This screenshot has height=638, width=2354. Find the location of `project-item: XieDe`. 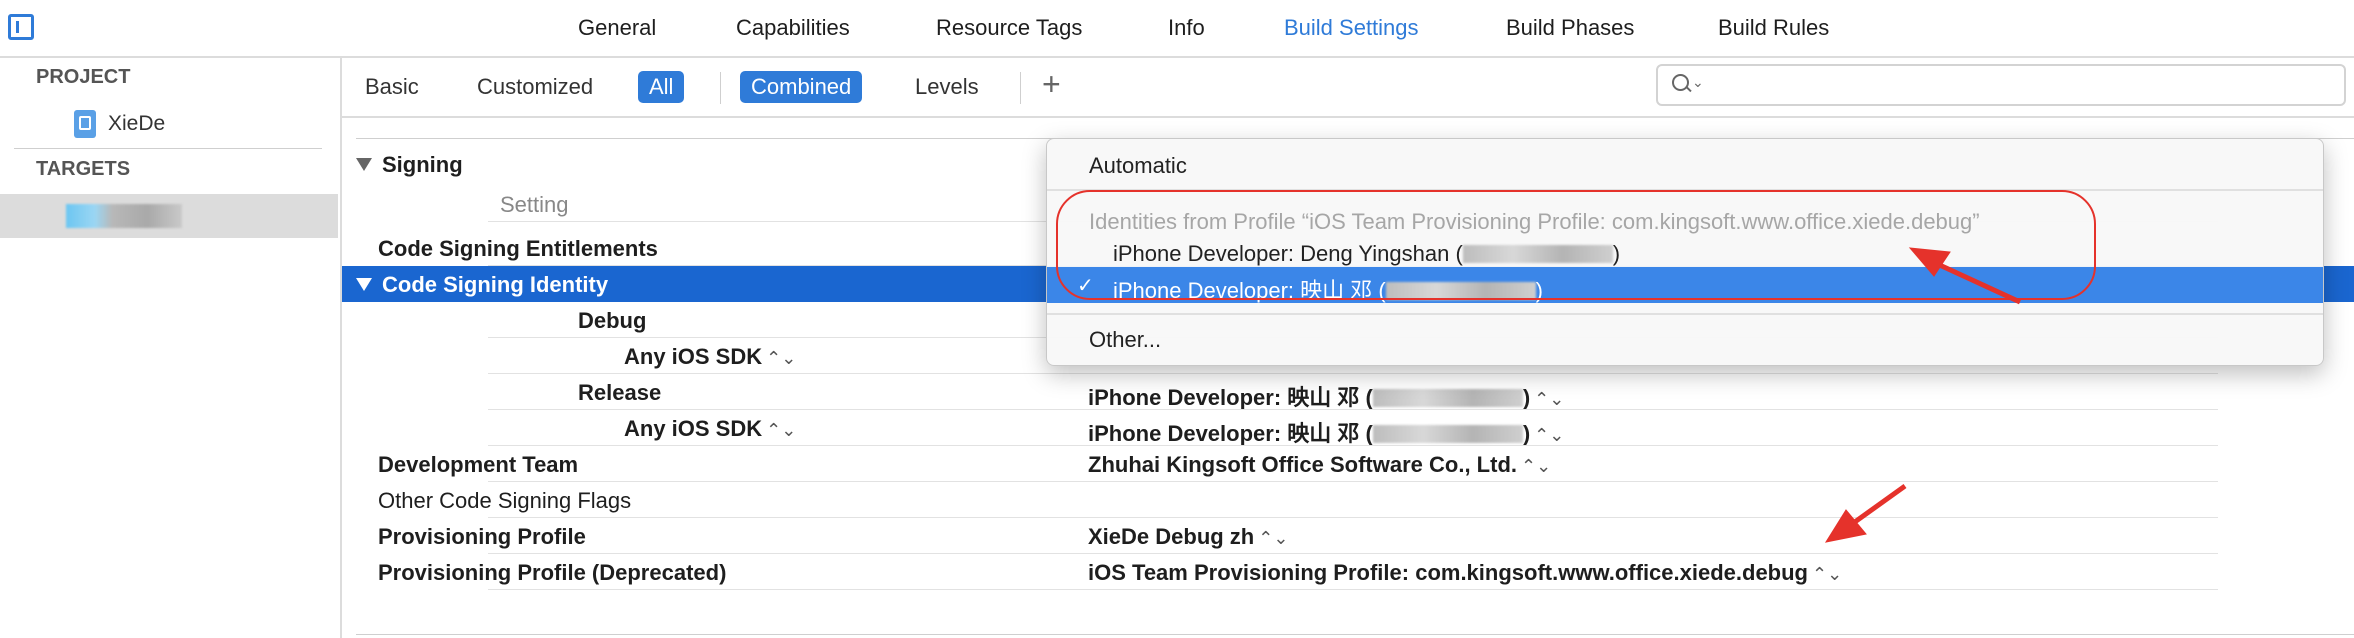

project-item: XieDe is located at coordinates (136, 124).